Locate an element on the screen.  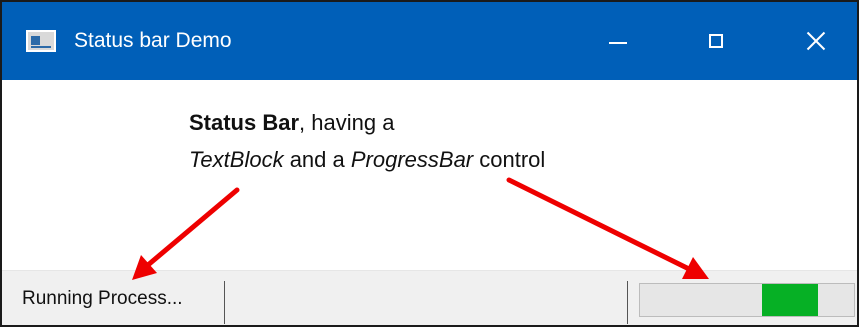
description-line-1: Status Bar, having a is located at coordinates (367, 122).